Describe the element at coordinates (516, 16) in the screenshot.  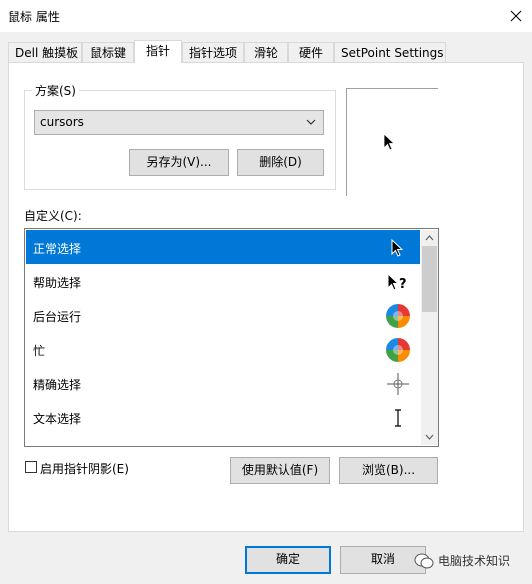
I see `close-icon` at that location.